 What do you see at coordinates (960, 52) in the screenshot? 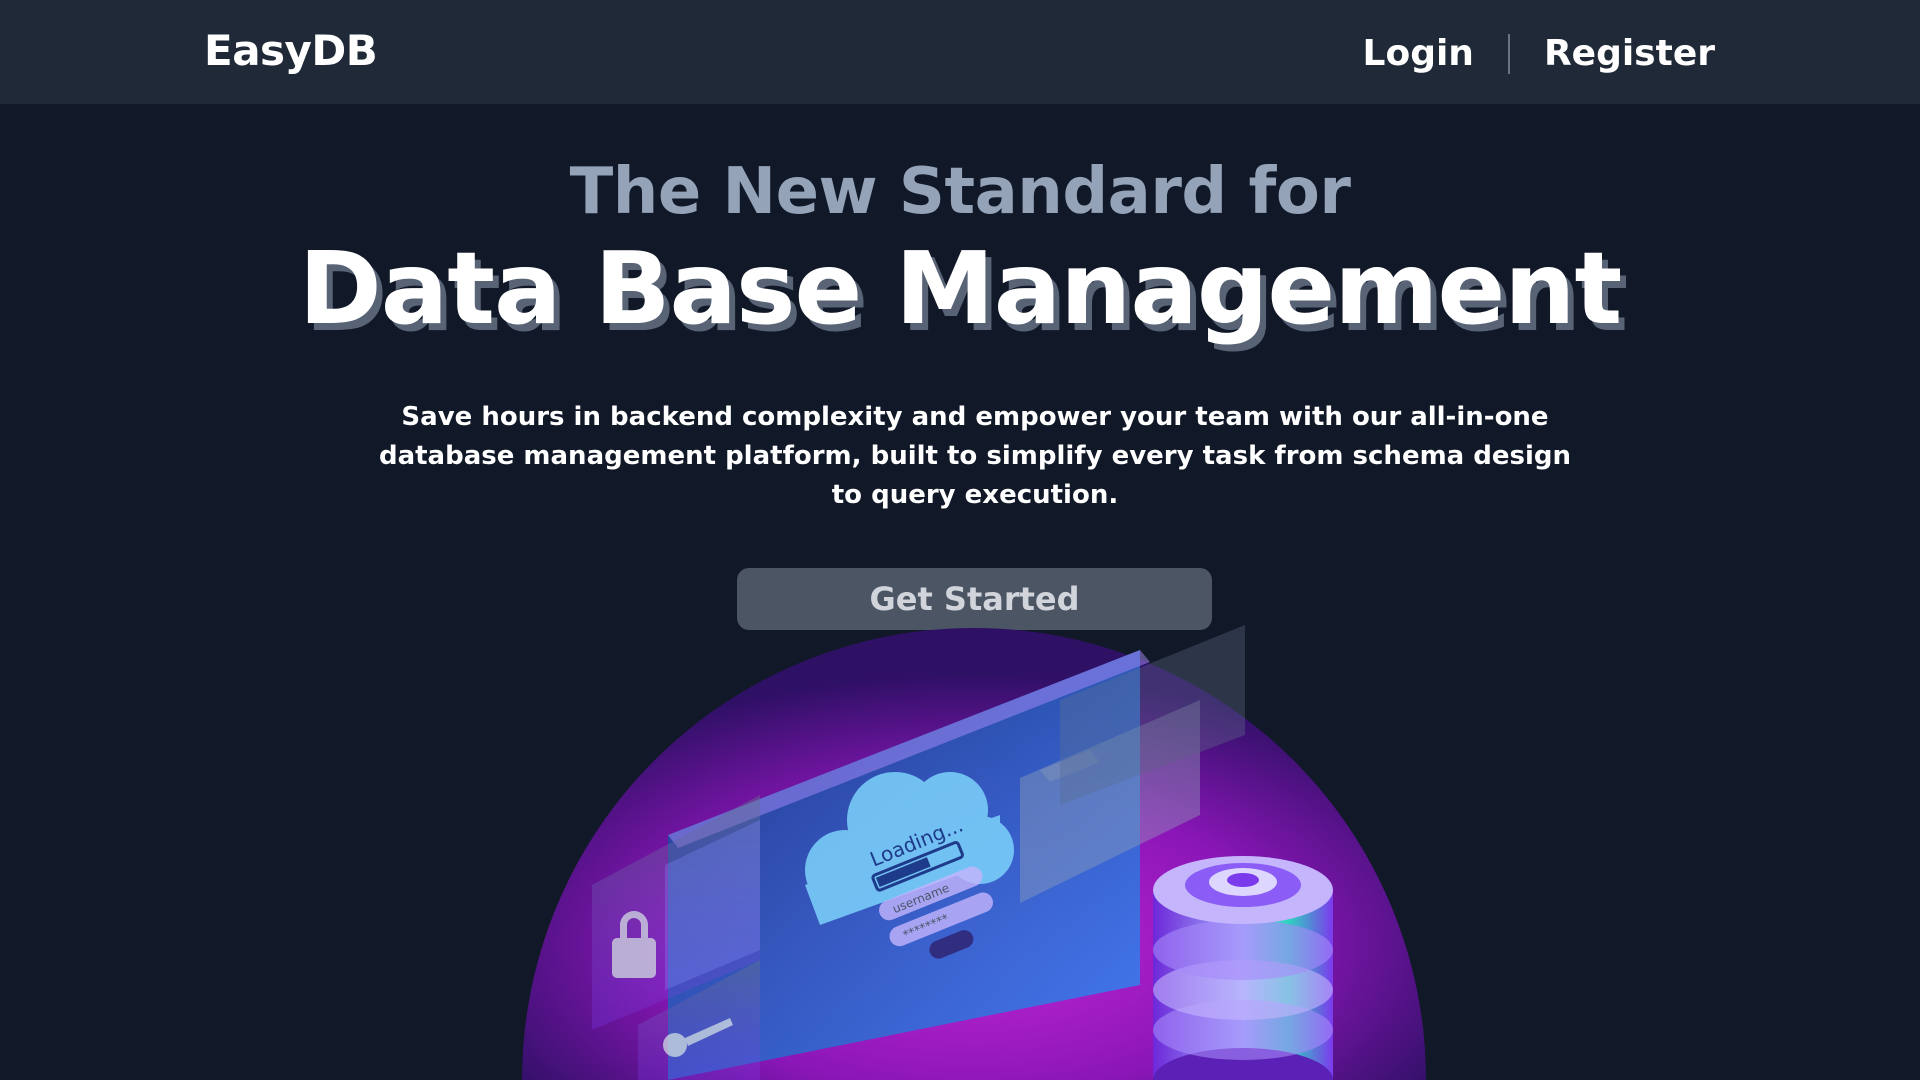
I see `top-navigation-bar: EasyDB Login Register` at bounding box center [960, 52].